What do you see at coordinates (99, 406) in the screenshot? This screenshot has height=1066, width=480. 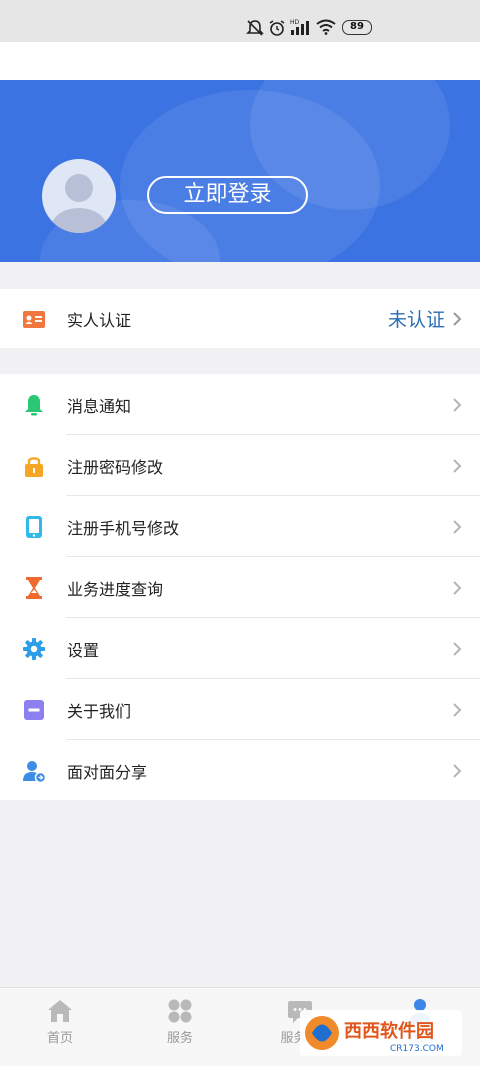 I see `menu-item-label: 消息通知` at bounding box center [99, 406].